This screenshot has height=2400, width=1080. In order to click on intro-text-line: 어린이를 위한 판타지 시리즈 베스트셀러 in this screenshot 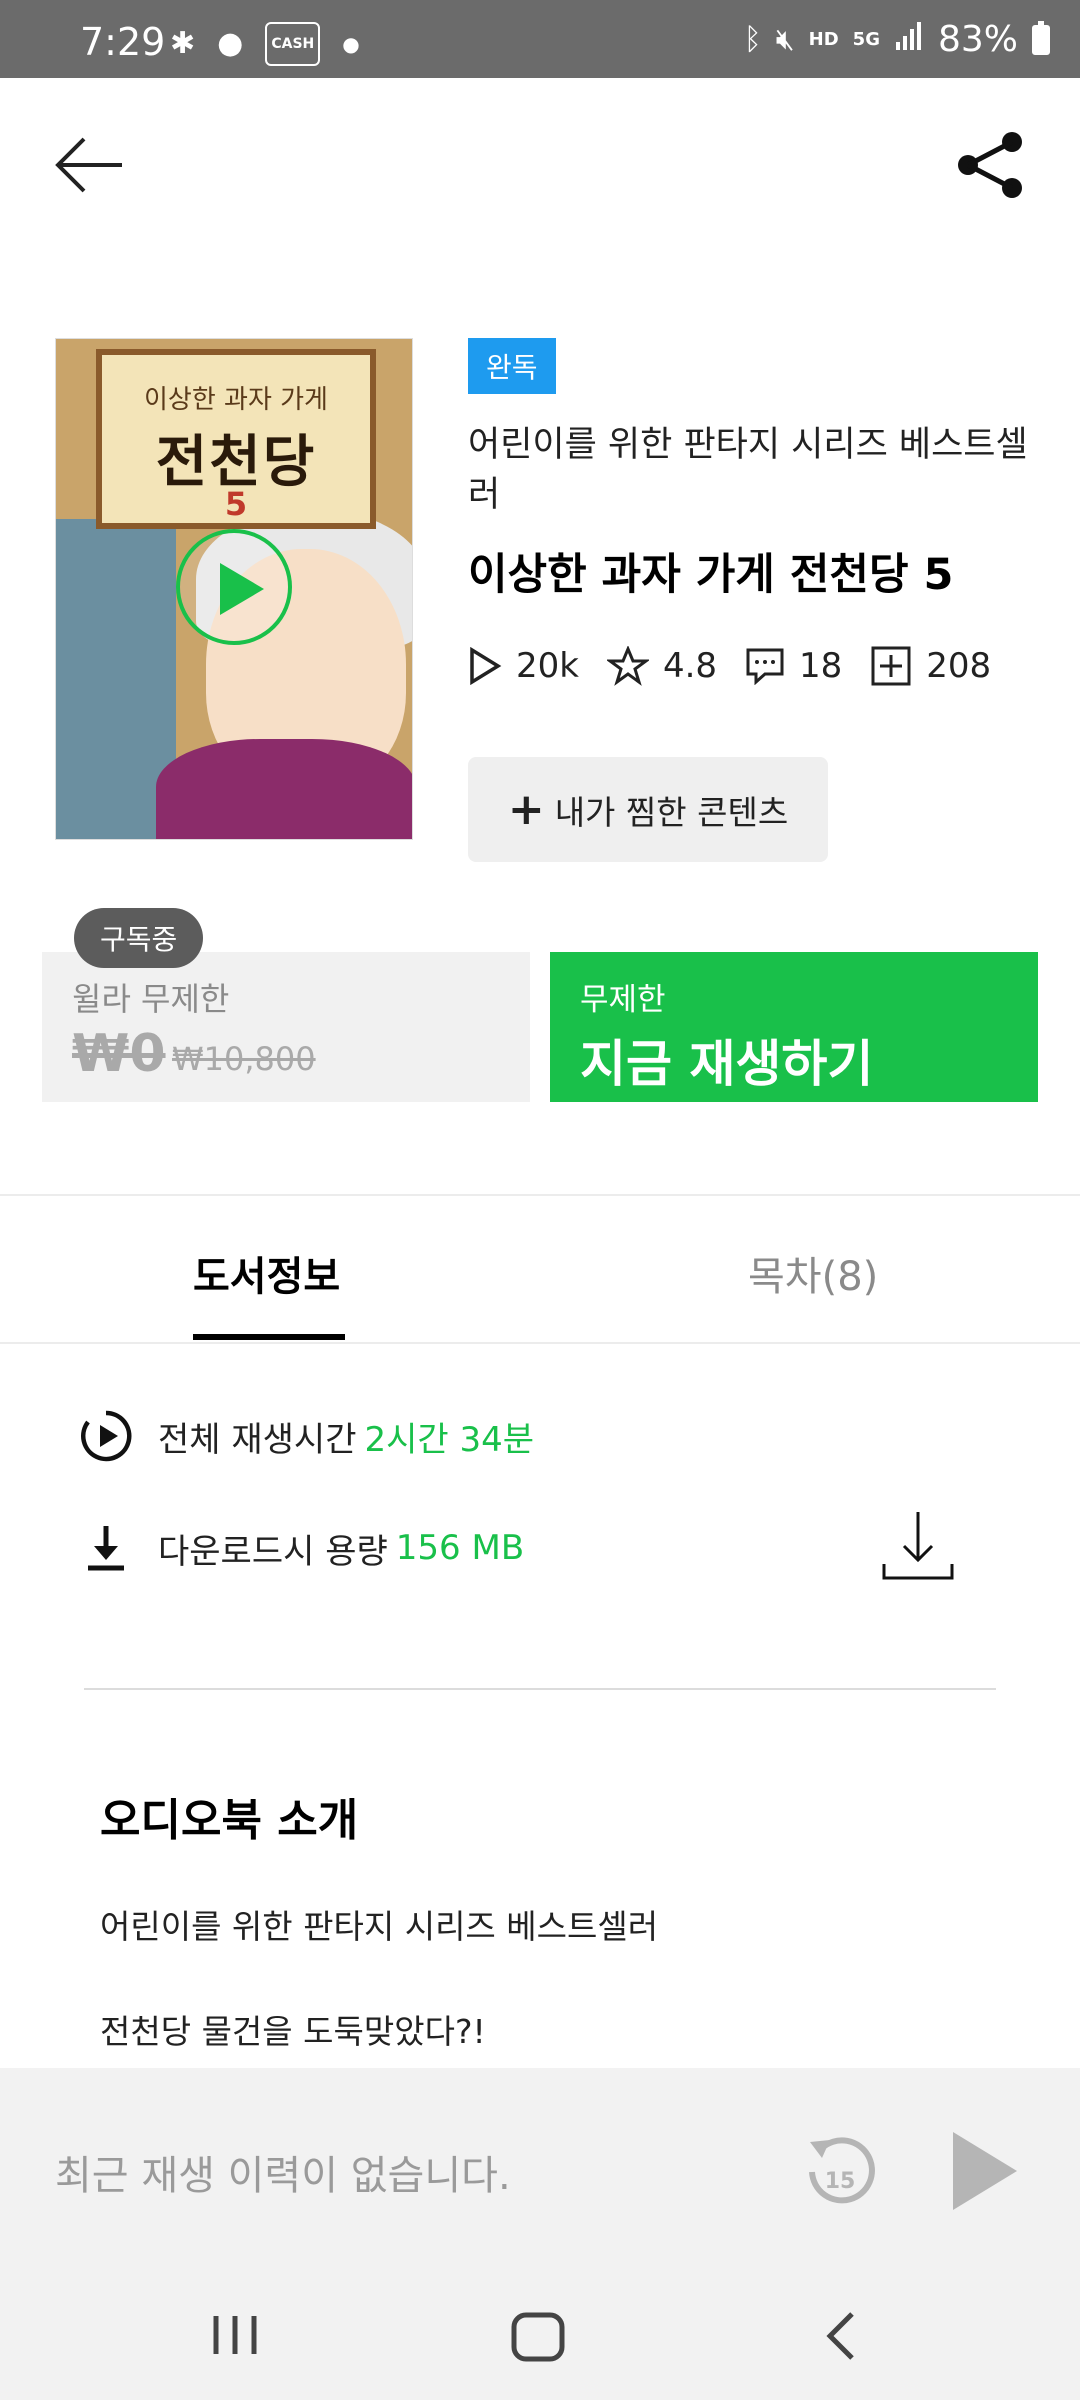, I will do `click(379, 1926)`.